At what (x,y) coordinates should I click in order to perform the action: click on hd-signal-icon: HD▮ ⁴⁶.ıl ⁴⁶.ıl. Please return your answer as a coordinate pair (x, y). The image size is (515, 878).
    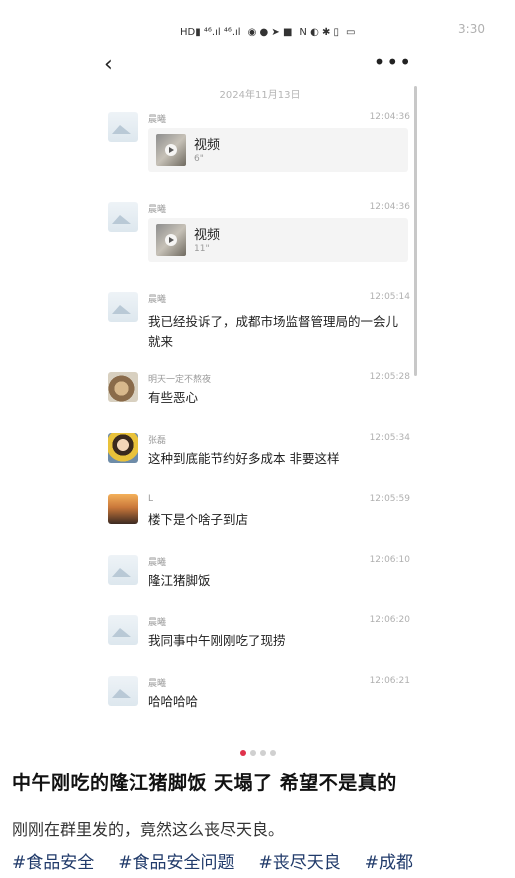
    Looking at the image, I should click on (210, 32).